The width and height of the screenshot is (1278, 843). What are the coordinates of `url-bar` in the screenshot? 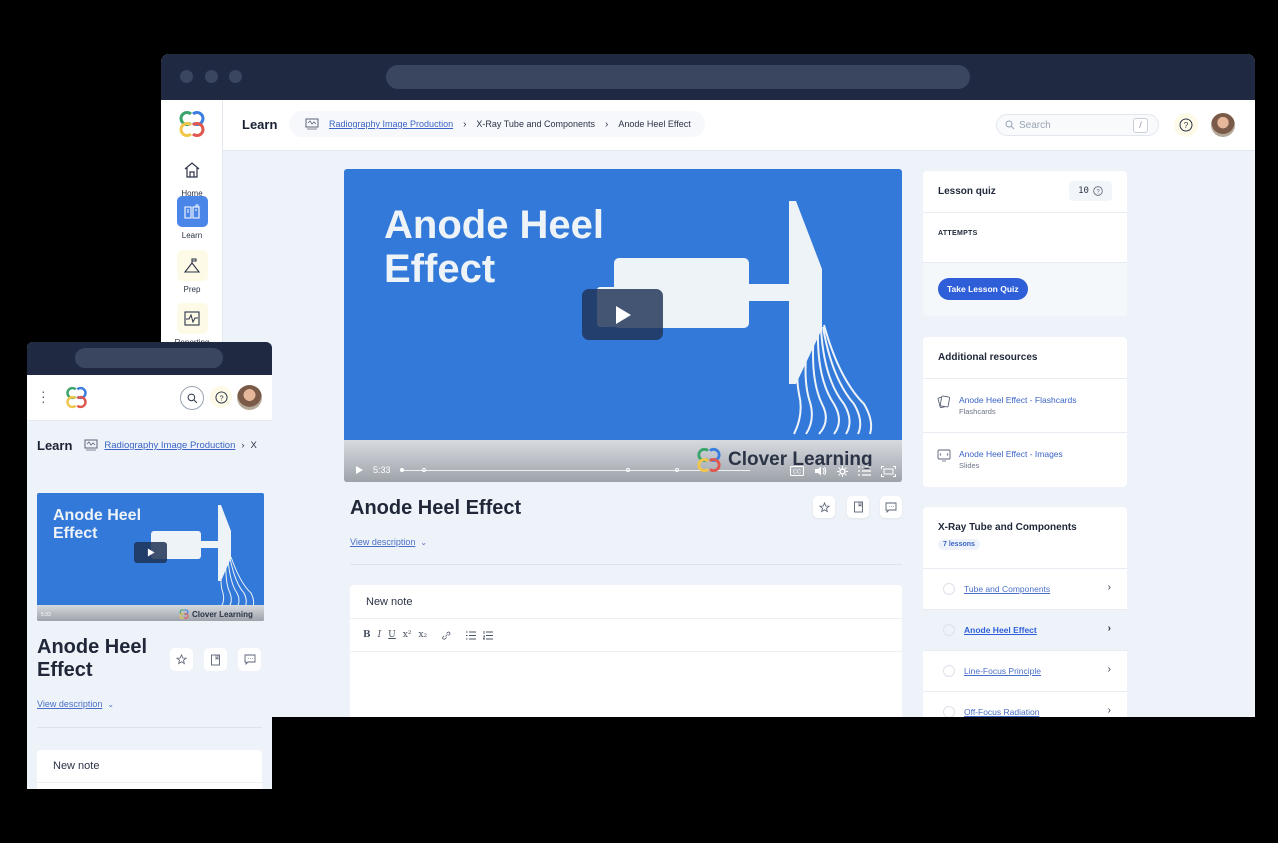 It's located at (678, 77).